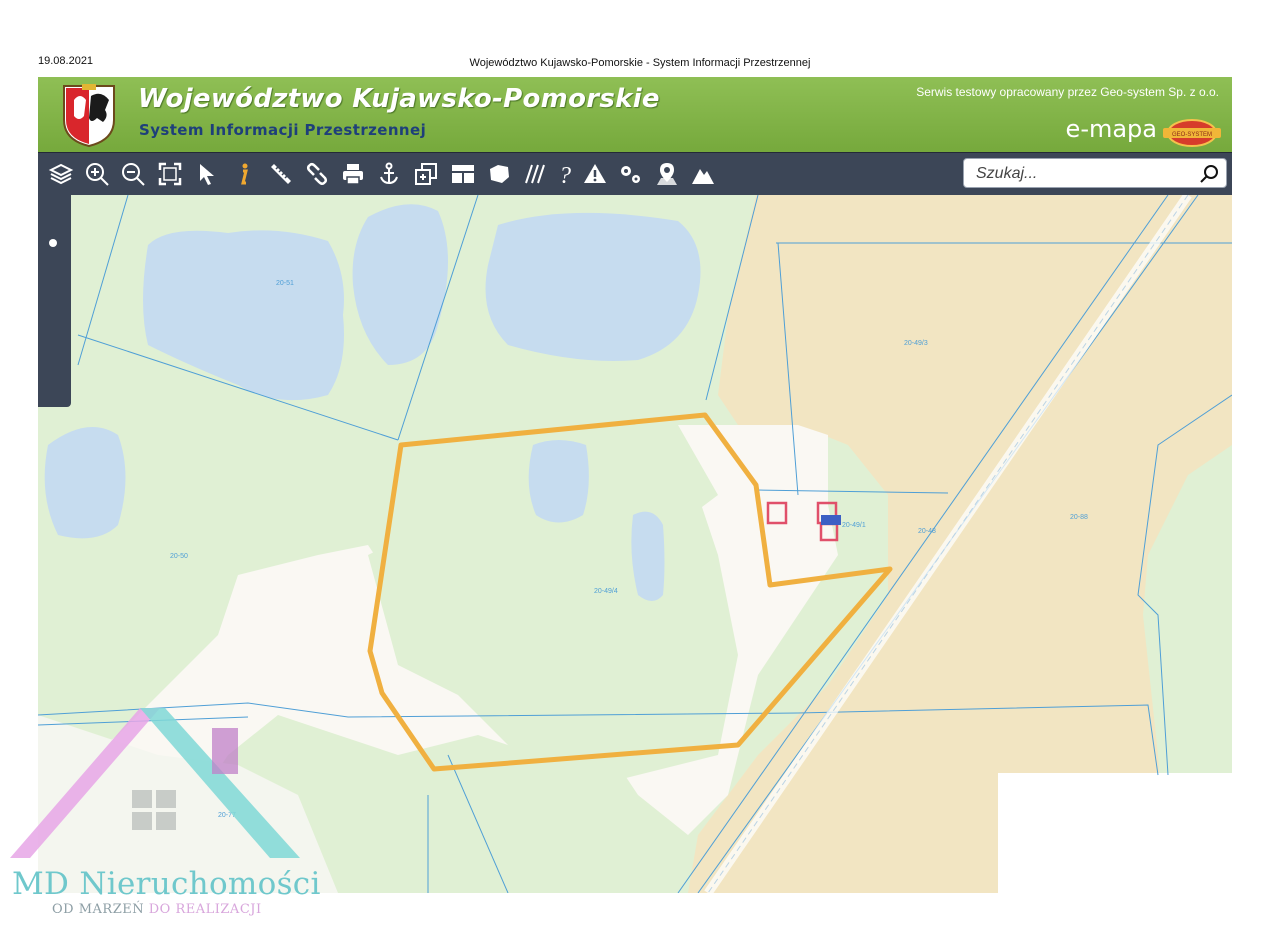 The image size is (1280, 930). What do you see at coordinates (927, 531) in the screenshot?
I see `parcel-label: 20-48` at bounding box center [927, 531].